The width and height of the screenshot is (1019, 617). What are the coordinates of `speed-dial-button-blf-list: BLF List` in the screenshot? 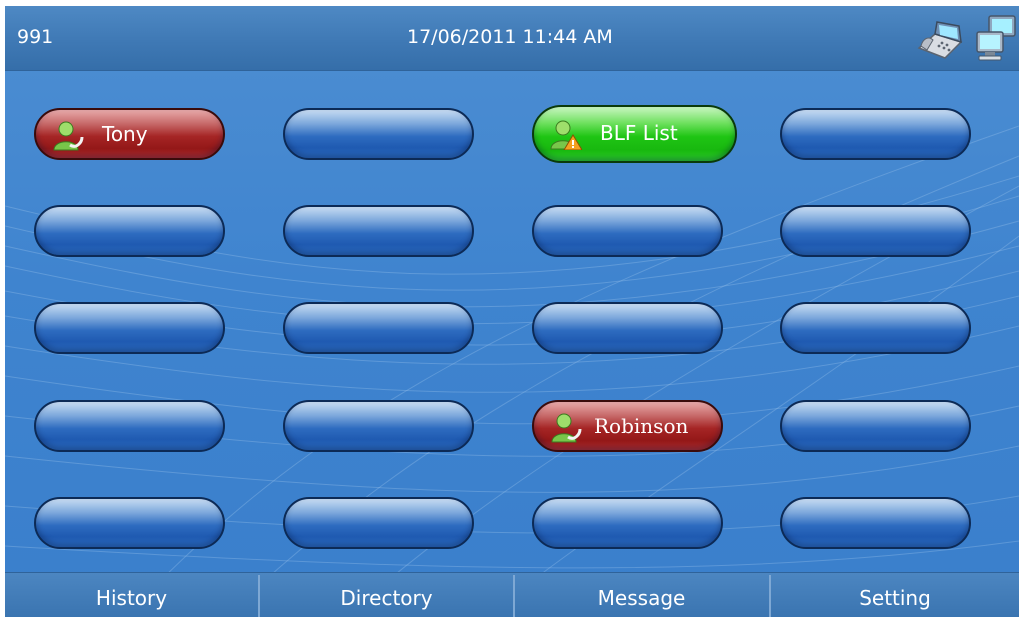 It's located at (634, 134).